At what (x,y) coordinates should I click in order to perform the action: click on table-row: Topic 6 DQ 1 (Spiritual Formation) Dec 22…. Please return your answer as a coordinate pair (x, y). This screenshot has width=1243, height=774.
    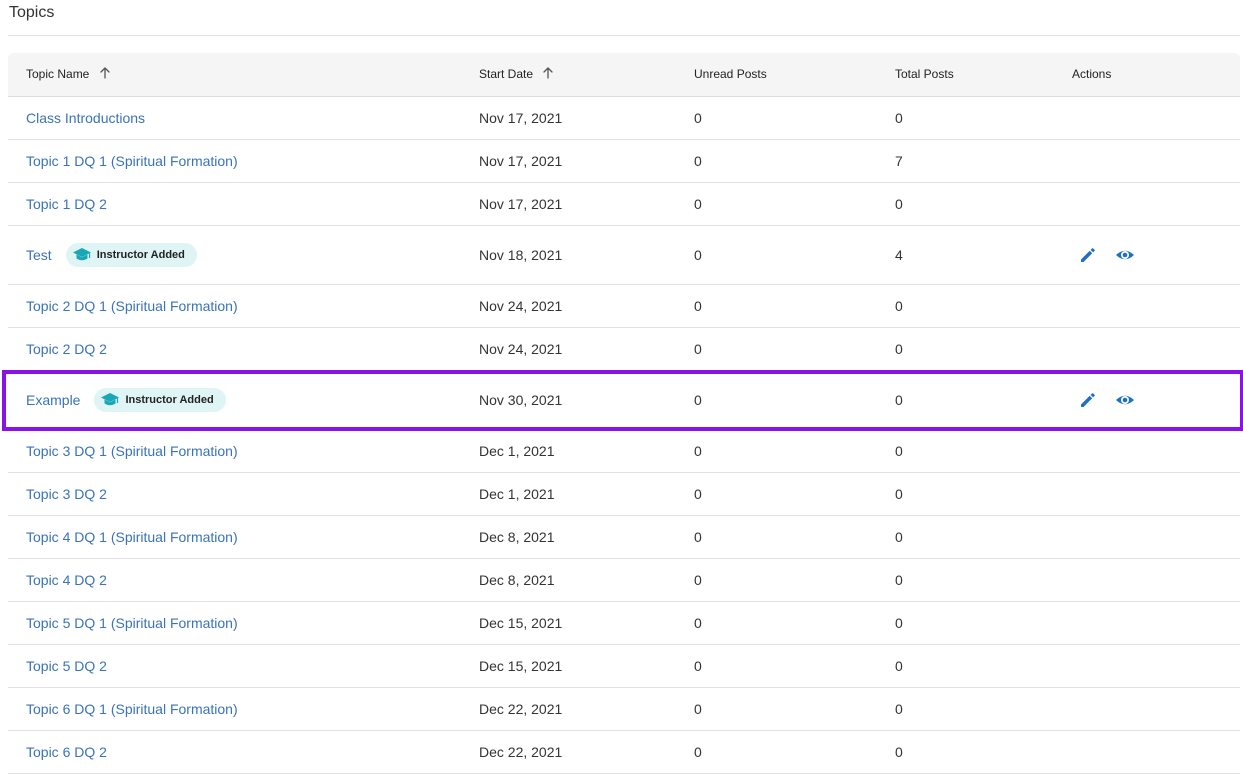
    Looking at the image, I should click on (624, 709).